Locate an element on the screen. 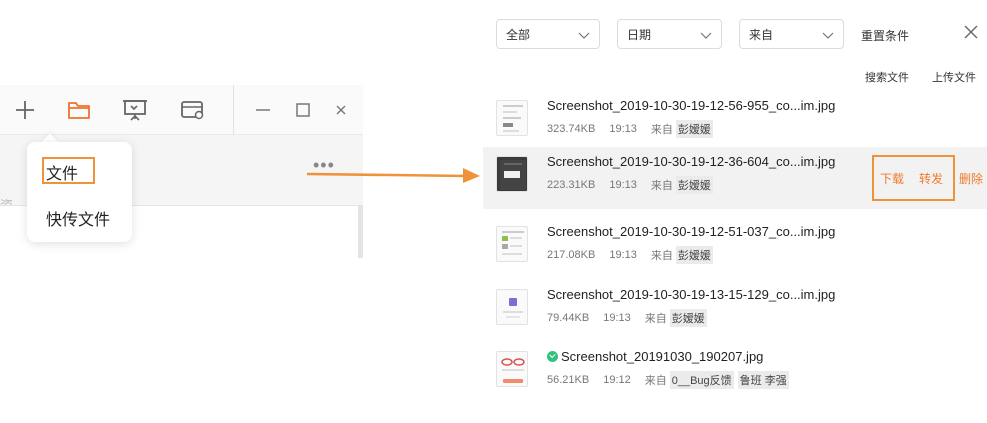 The image size is (987, 423). settings-panel-icon is located at coordinates (193, 110).